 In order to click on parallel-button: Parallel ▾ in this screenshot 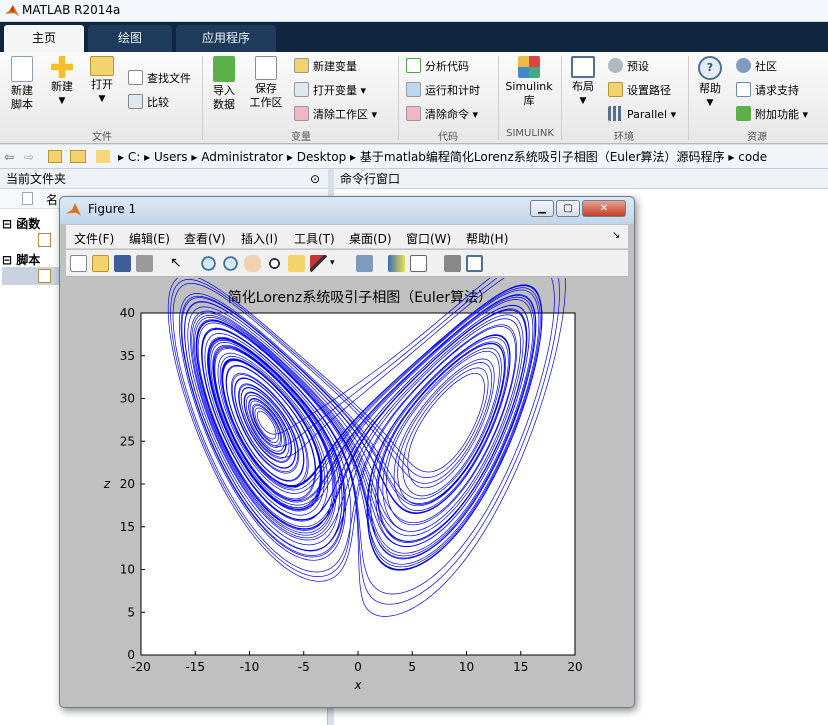, I will do `click(642, 115)`.